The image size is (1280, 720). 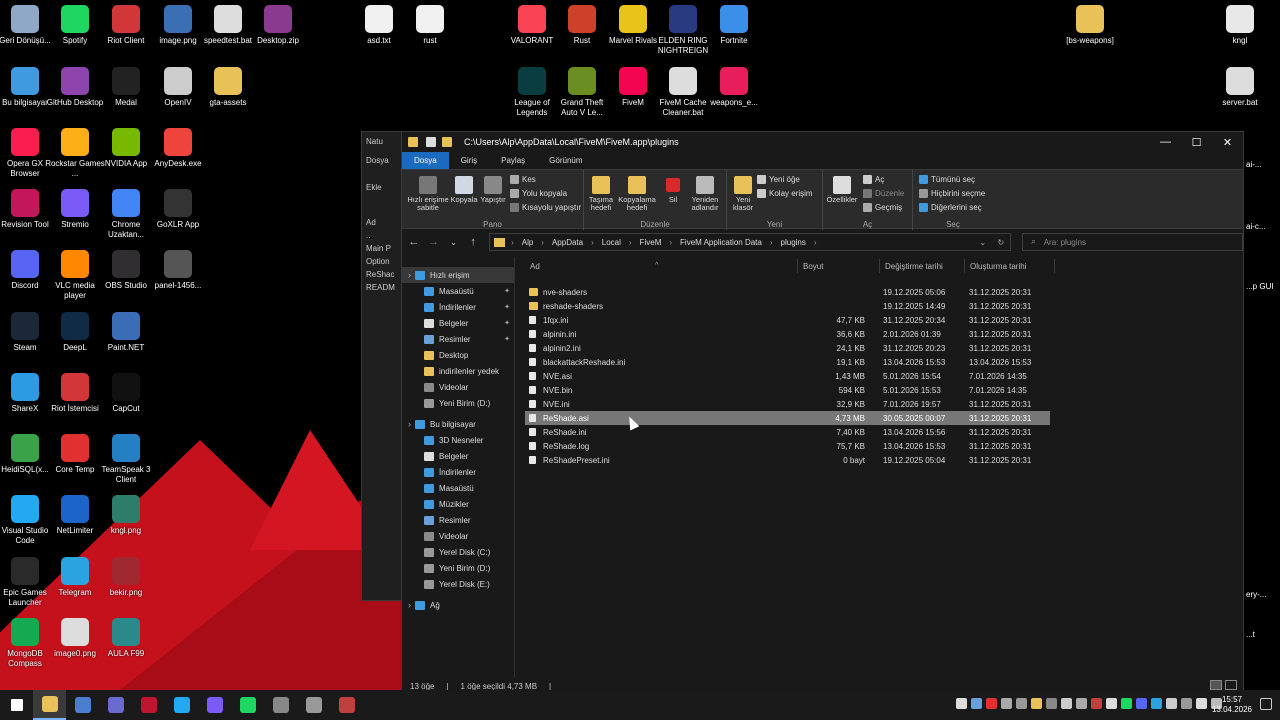 I want to click on breadcrumb-item: FiveM, so click(x=651, y=242).